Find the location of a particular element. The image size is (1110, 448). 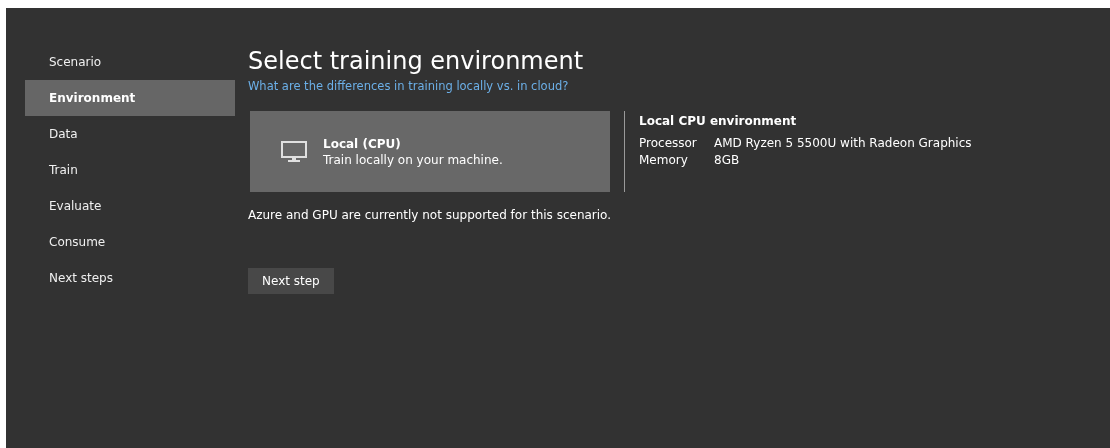

sidebar-item: Evaluate is located at coordinates (130, 206).